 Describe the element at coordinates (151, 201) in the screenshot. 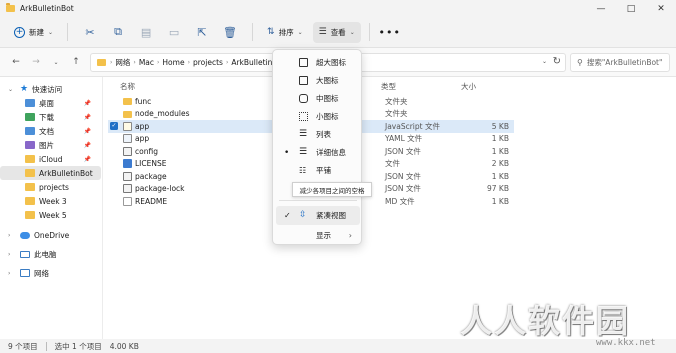

I see `file-name: README` at that location.